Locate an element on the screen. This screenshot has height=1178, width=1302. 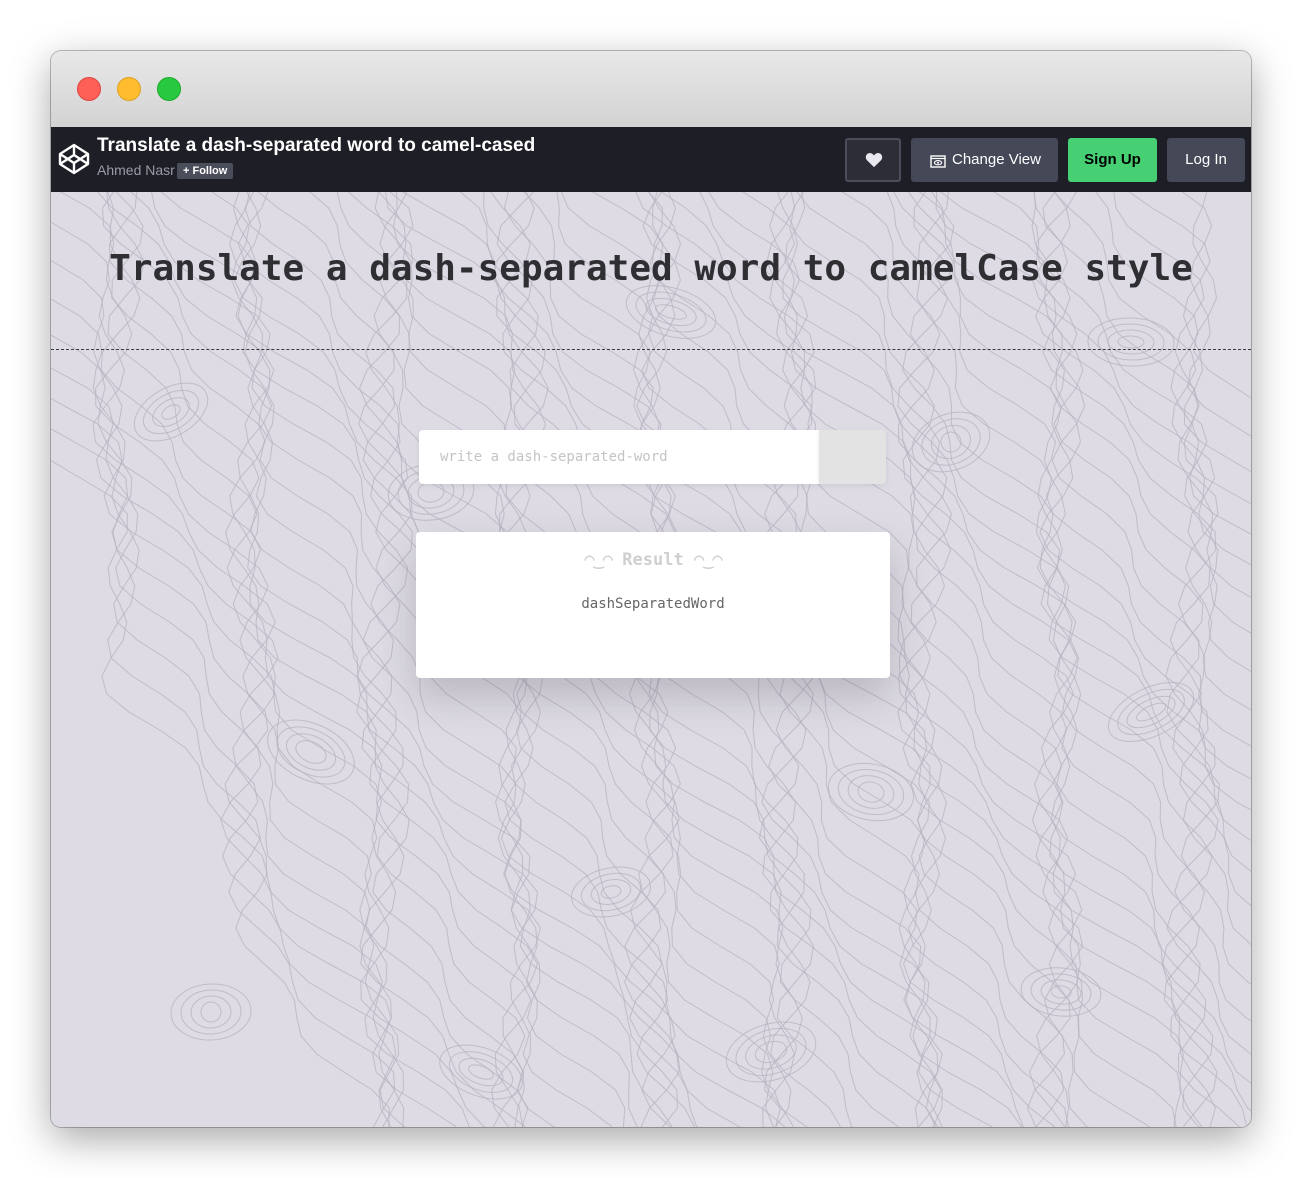
result-face-right: ◠‿◠ is located at coordinates (708, 560).